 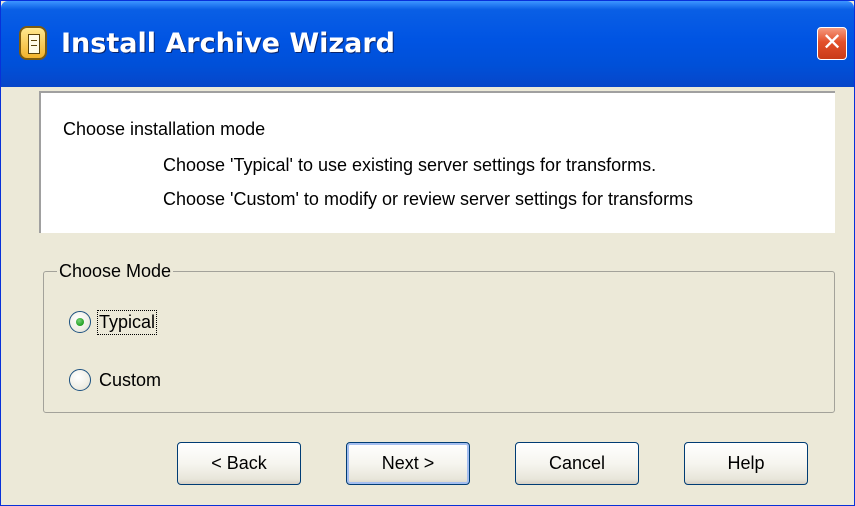 What do you see at coordinates (127, 322) in the screenshot?
I see `radio-typical-label: Typical` at bounding box center [127, 322].